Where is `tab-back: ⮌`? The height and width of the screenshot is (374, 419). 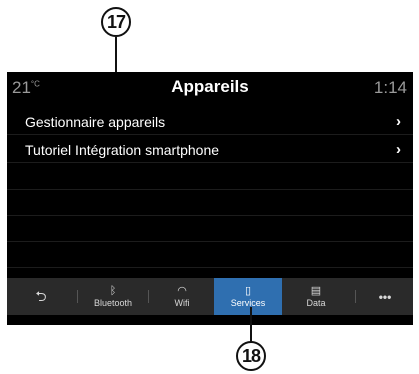
tab-back: ⮌ is located at coordinates (41, 296).